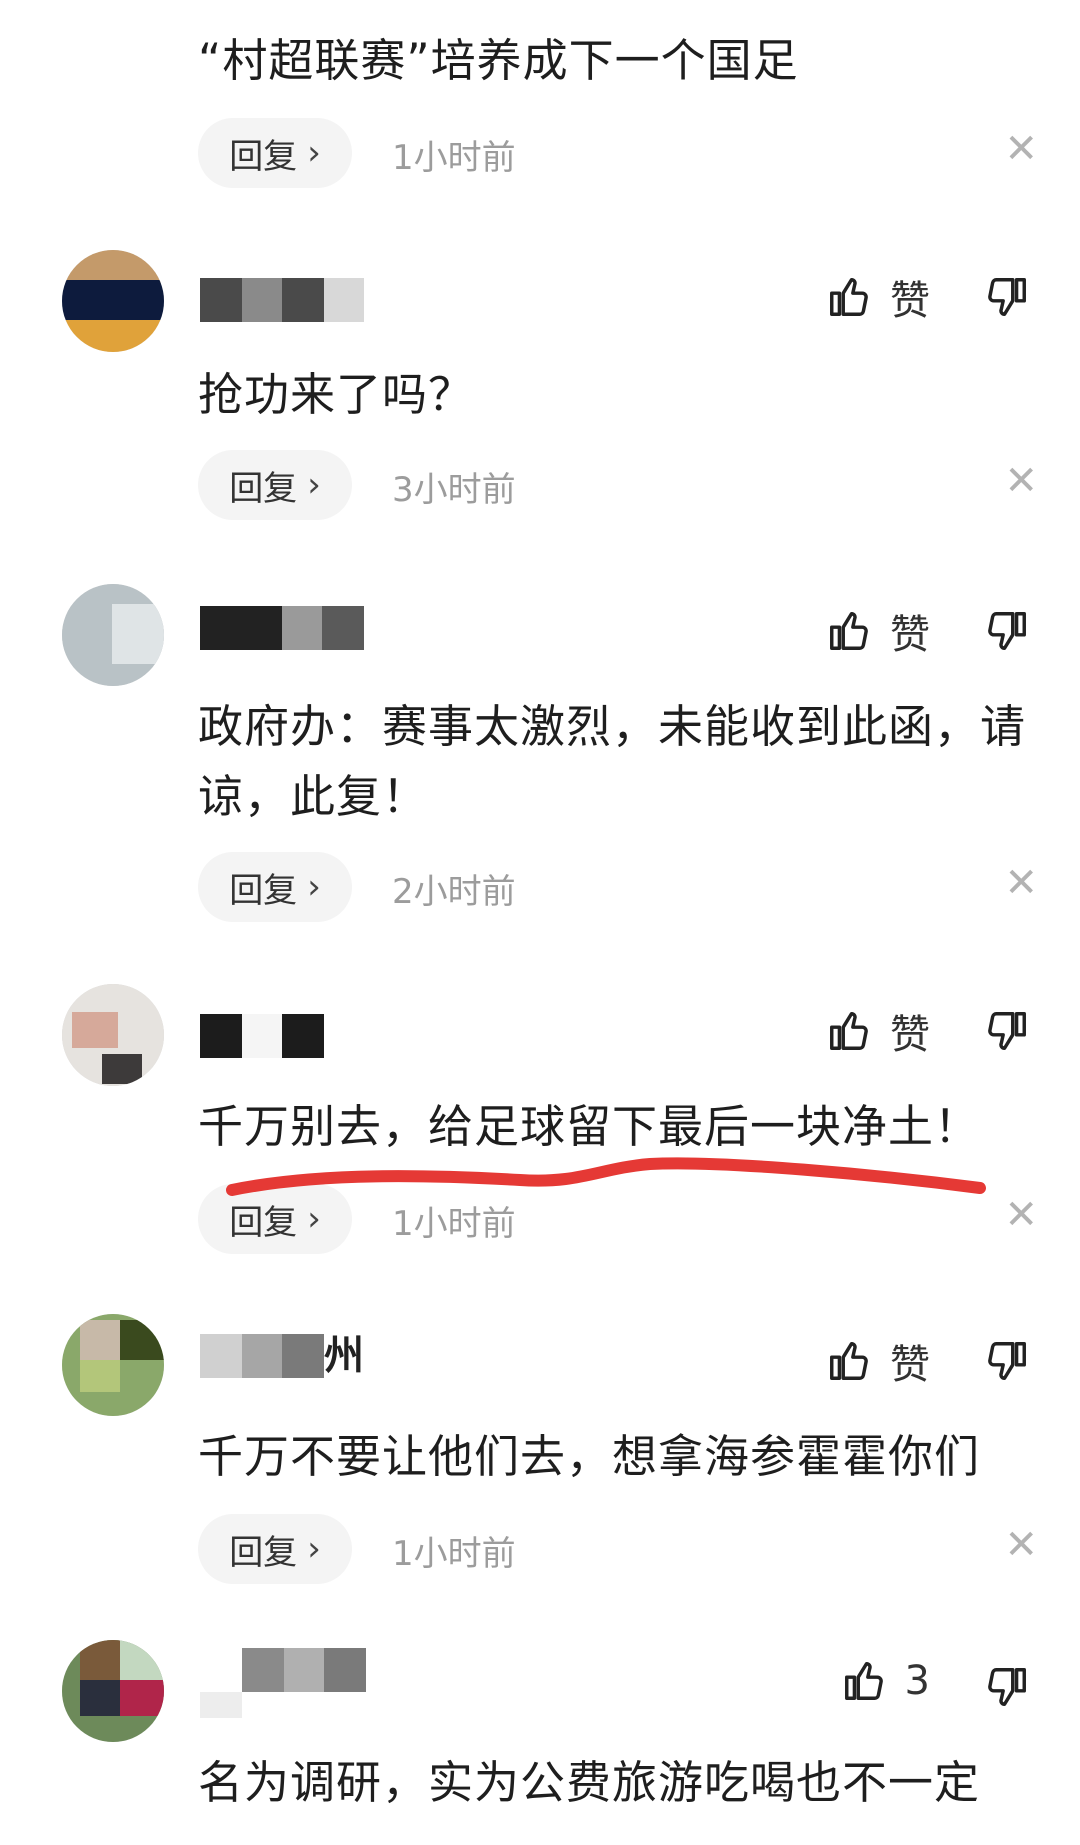 The image size is (1080, 1845). What do you see at coordinates (612, 761) in the screenshot?
I see `comment-text: 政府办：赛事太激烈，未能收到此函，请谅，此复！` at bounding box center [612, 761].